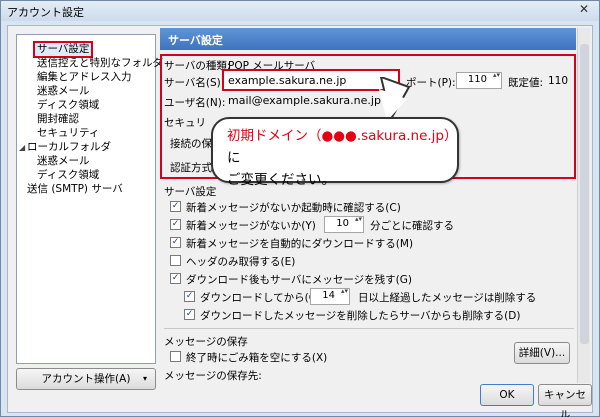 This screenshot has width=600, height=417. I want to click on check-interval-spinner: 10, so click(344, 224).